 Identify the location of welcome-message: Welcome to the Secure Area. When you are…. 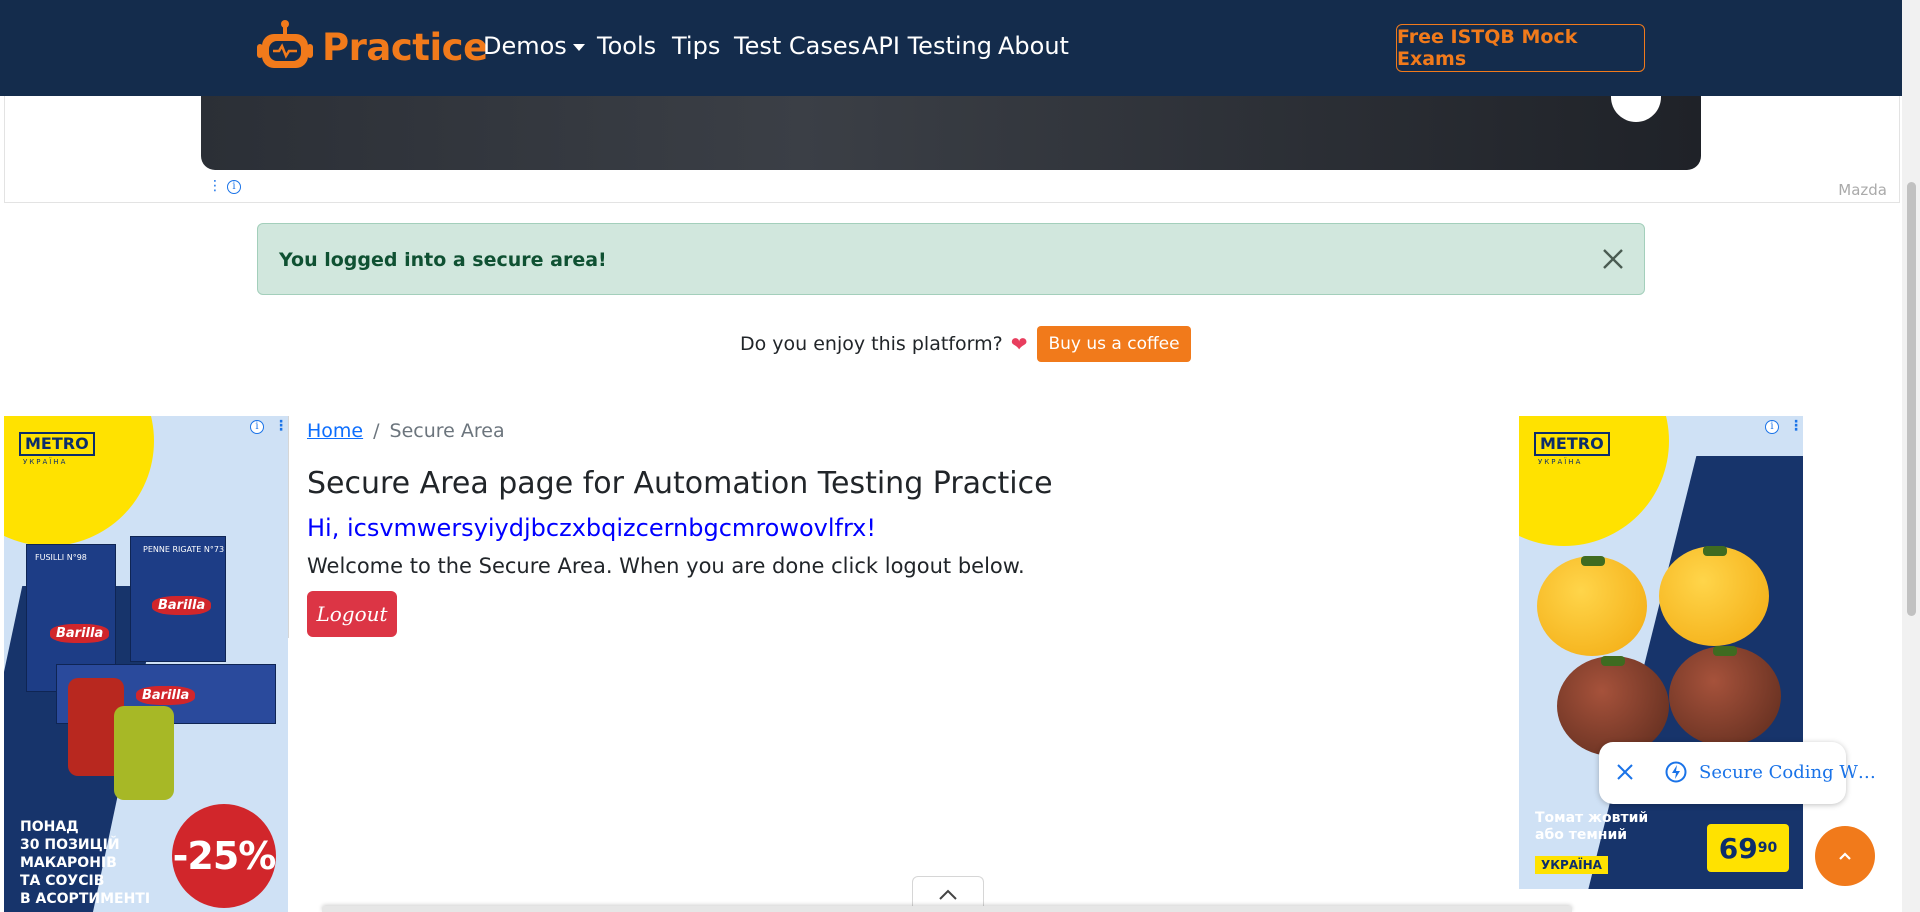
(666, 566).